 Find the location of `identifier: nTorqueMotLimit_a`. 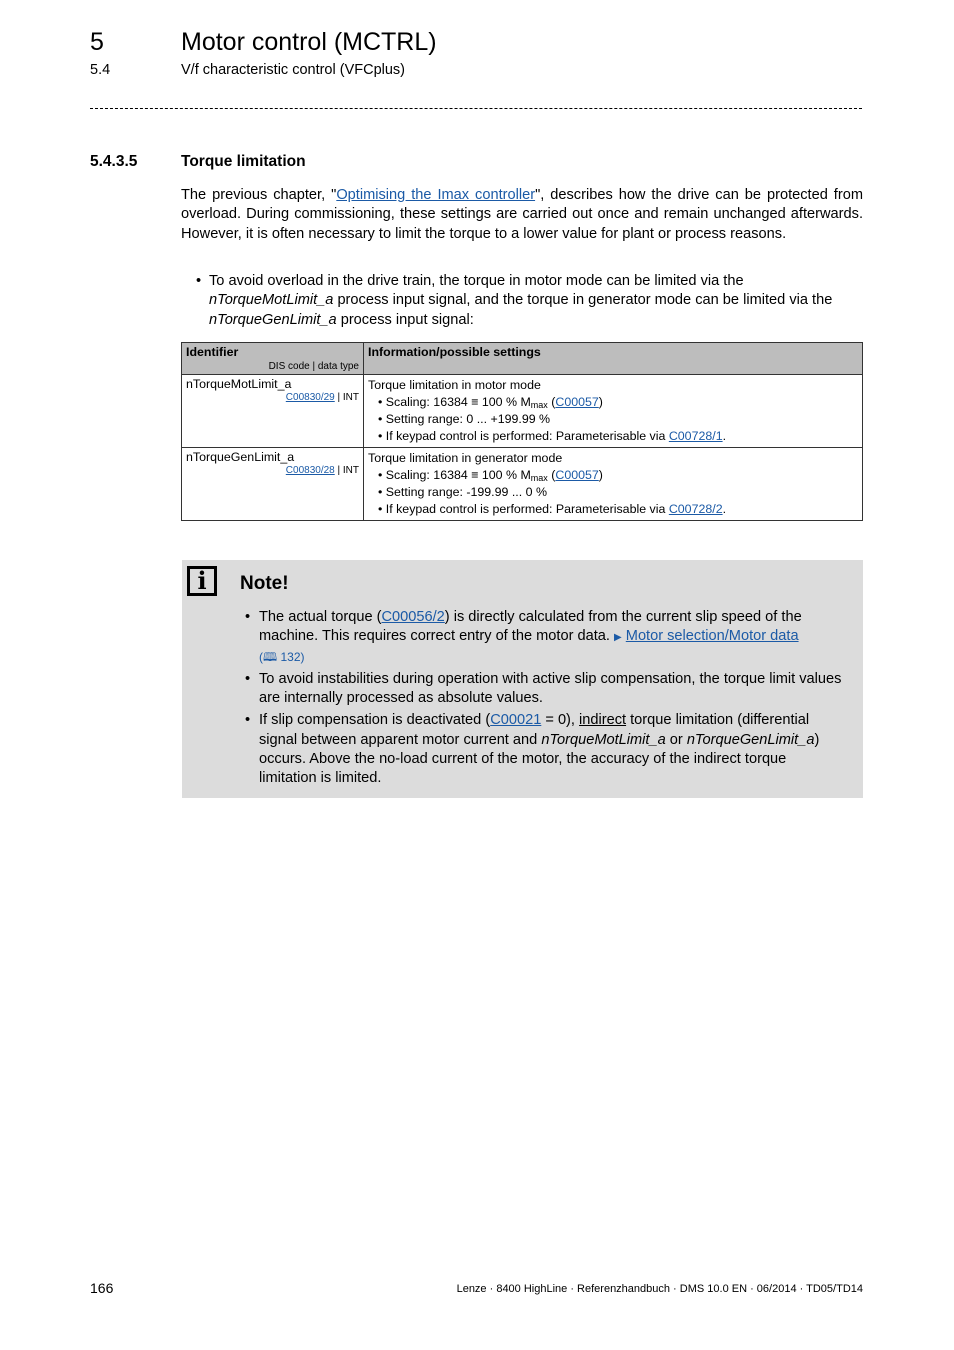

identifier: nTorqueMotLimit_a is located at coordinates (239, 384).